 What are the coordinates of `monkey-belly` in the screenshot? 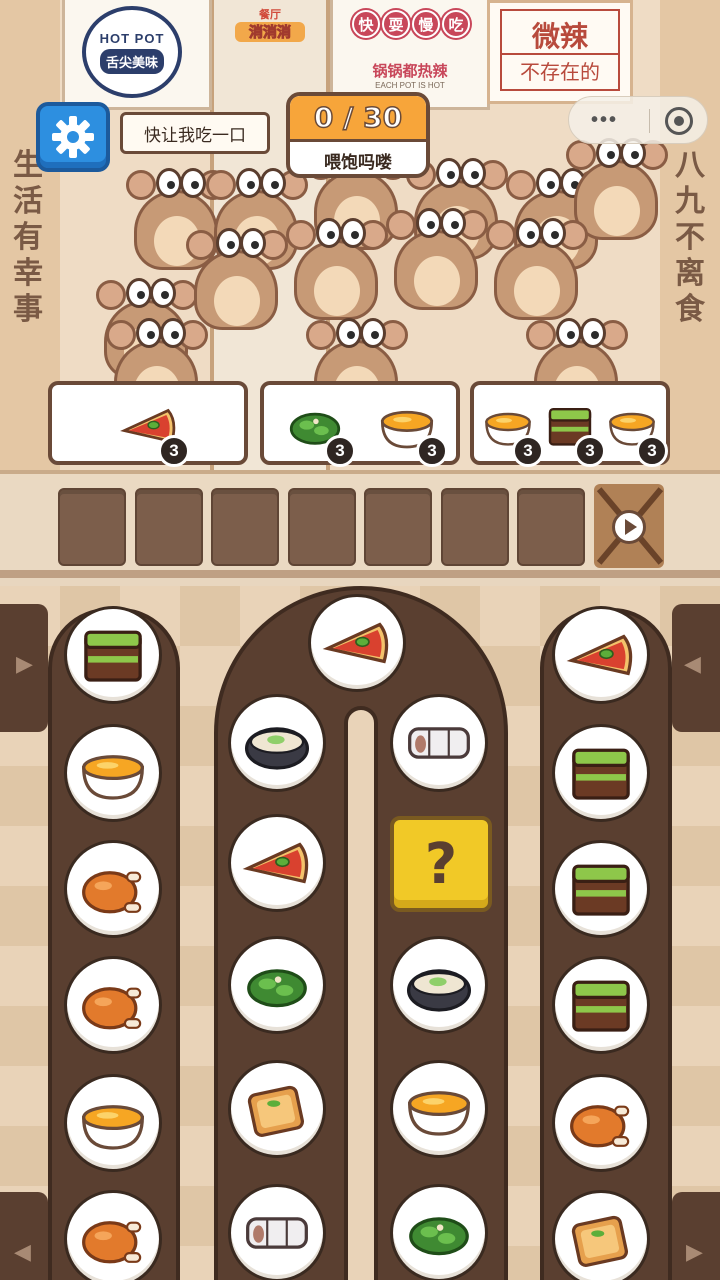 It's located at (237, 301).